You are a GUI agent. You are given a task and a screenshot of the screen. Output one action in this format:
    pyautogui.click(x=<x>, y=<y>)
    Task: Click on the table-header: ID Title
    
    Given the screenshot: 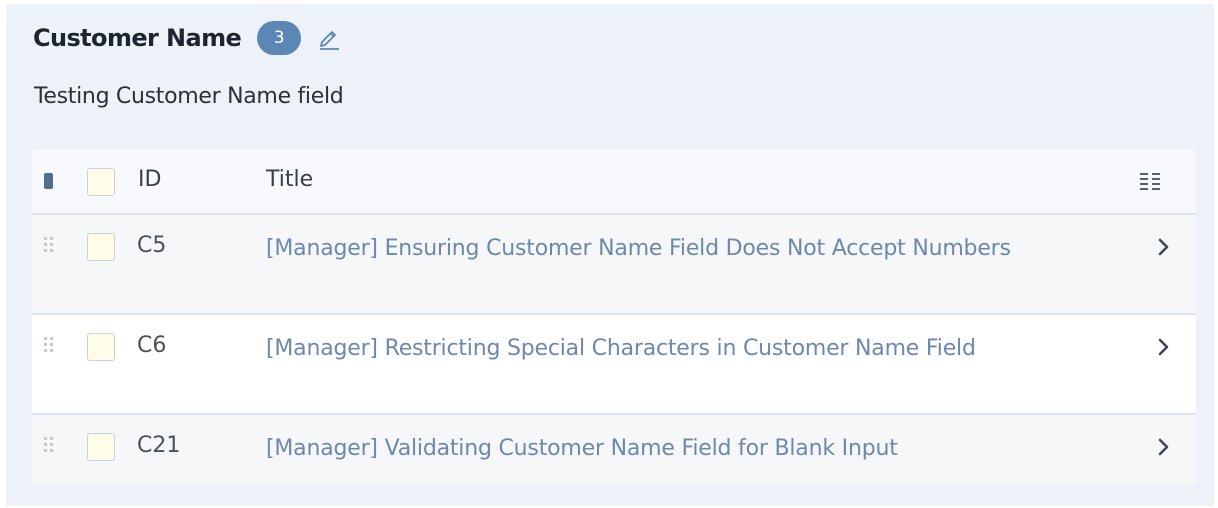 What is the action you would take?
    pyautogui.click(x=614, y=182)
    